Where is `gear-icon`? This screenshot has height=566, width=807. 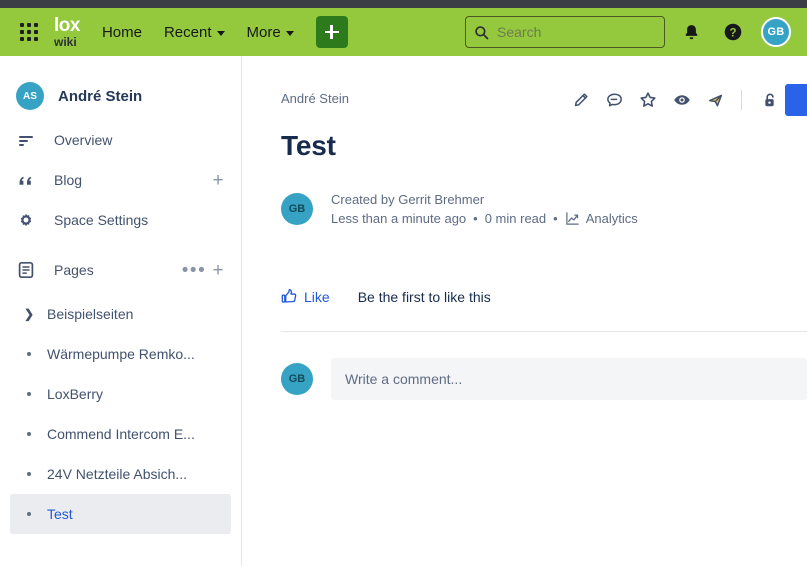
gear-icon is located at coordinates (28, 220).